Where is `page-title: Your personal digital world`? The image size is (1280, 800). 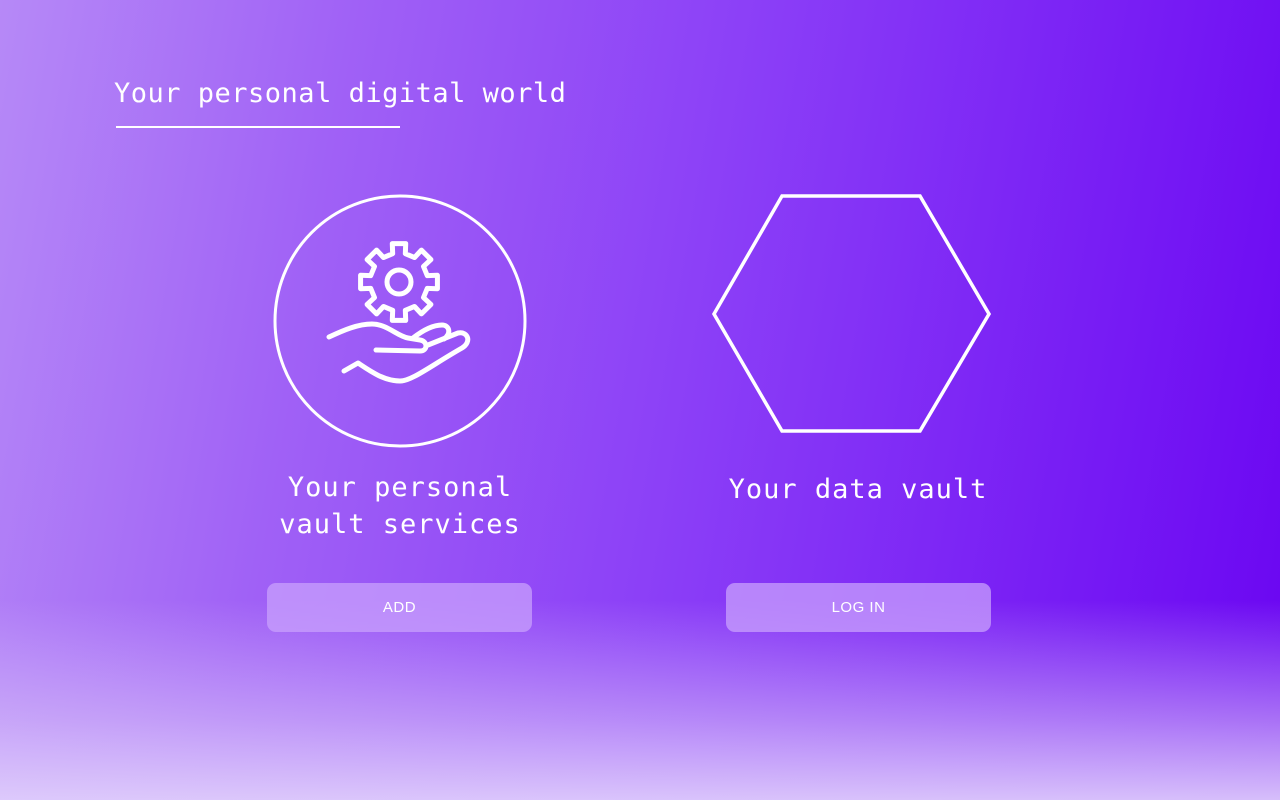
page-title: Your personal digital world is located at coordinates (340, 93).